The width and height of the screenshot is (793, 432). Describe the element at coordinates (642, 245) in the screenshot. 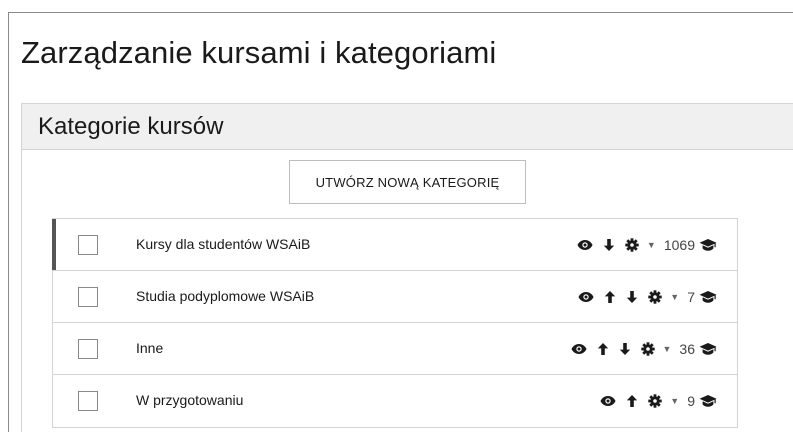

I see `category-actions: ▼ 1069` at that location.